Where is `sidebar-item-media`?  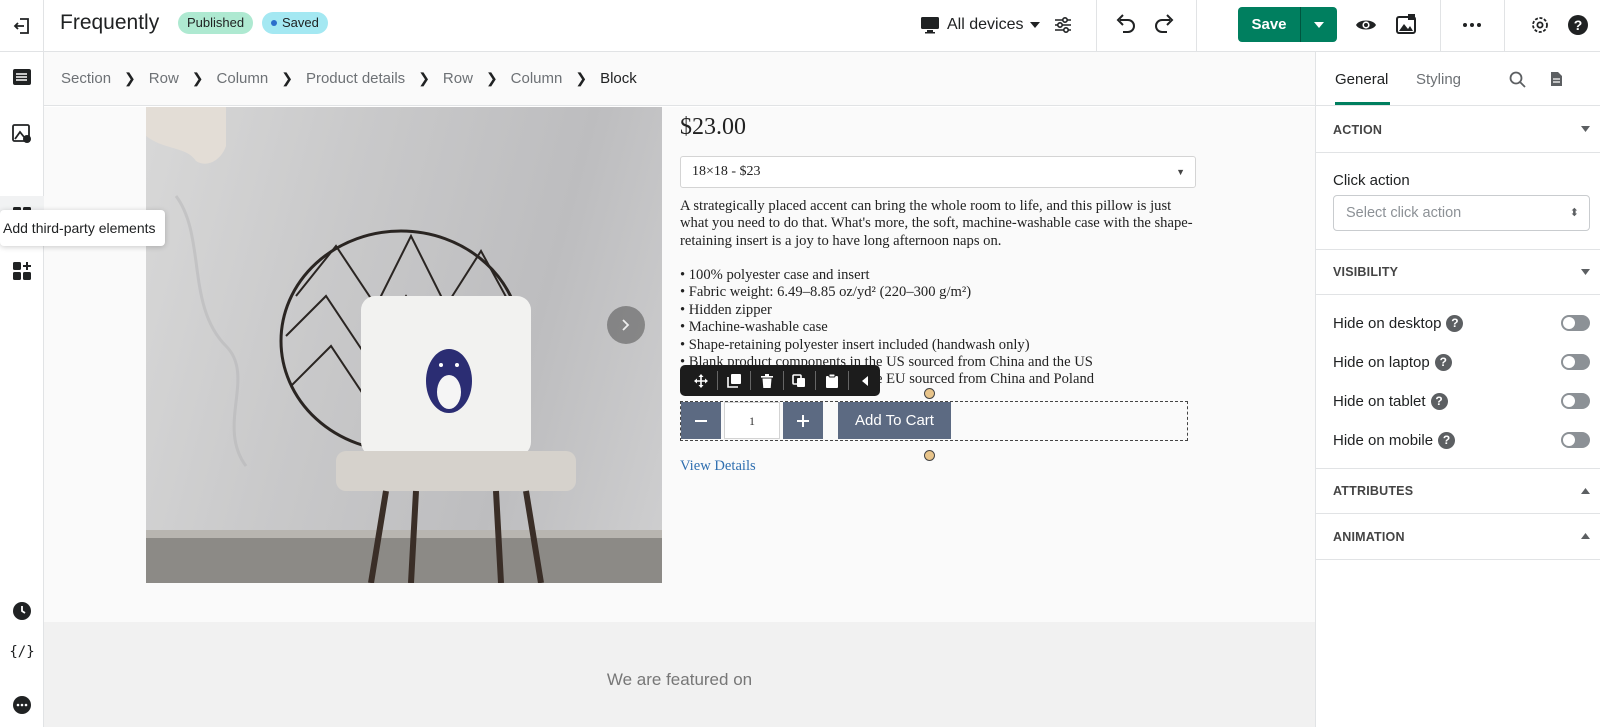 sidebar-item-media is located at coordinates (22, 134).